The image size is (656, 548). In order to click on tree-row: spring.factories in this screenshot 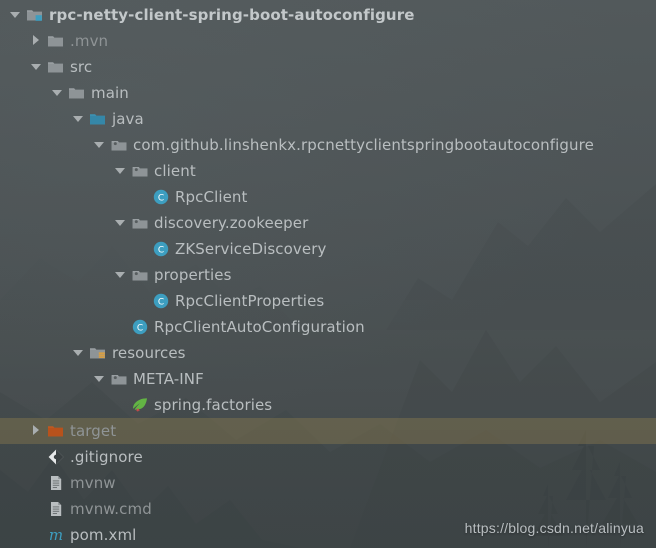, I will do `click(328, 405)`.